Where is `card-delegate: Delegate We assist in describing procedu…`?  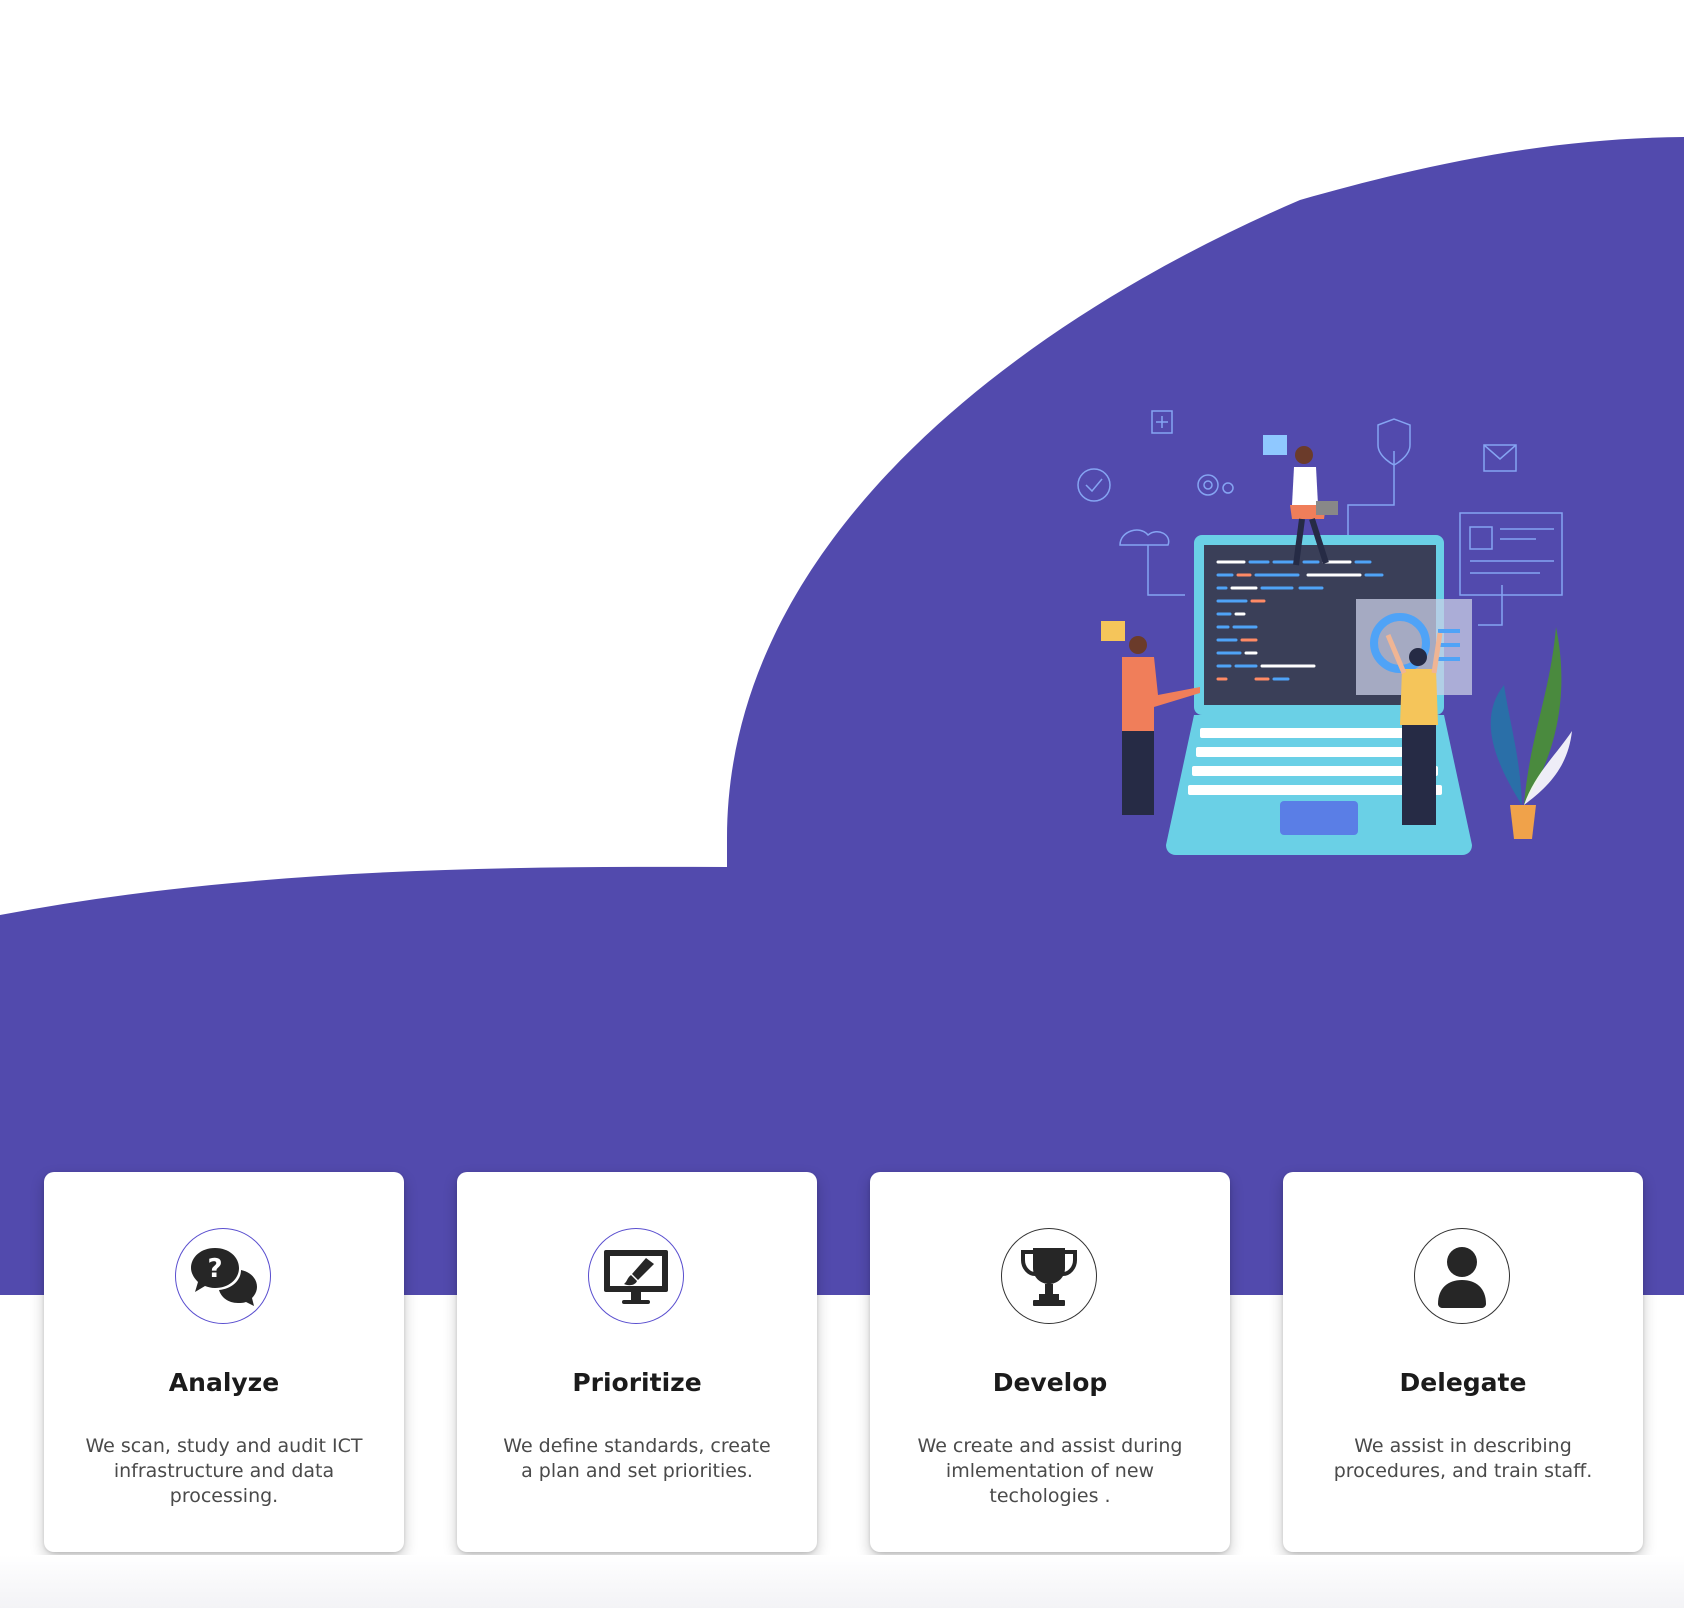 card-delegate: Delegate We assist in describing procedu… is located at coordinates (1463, 1362).